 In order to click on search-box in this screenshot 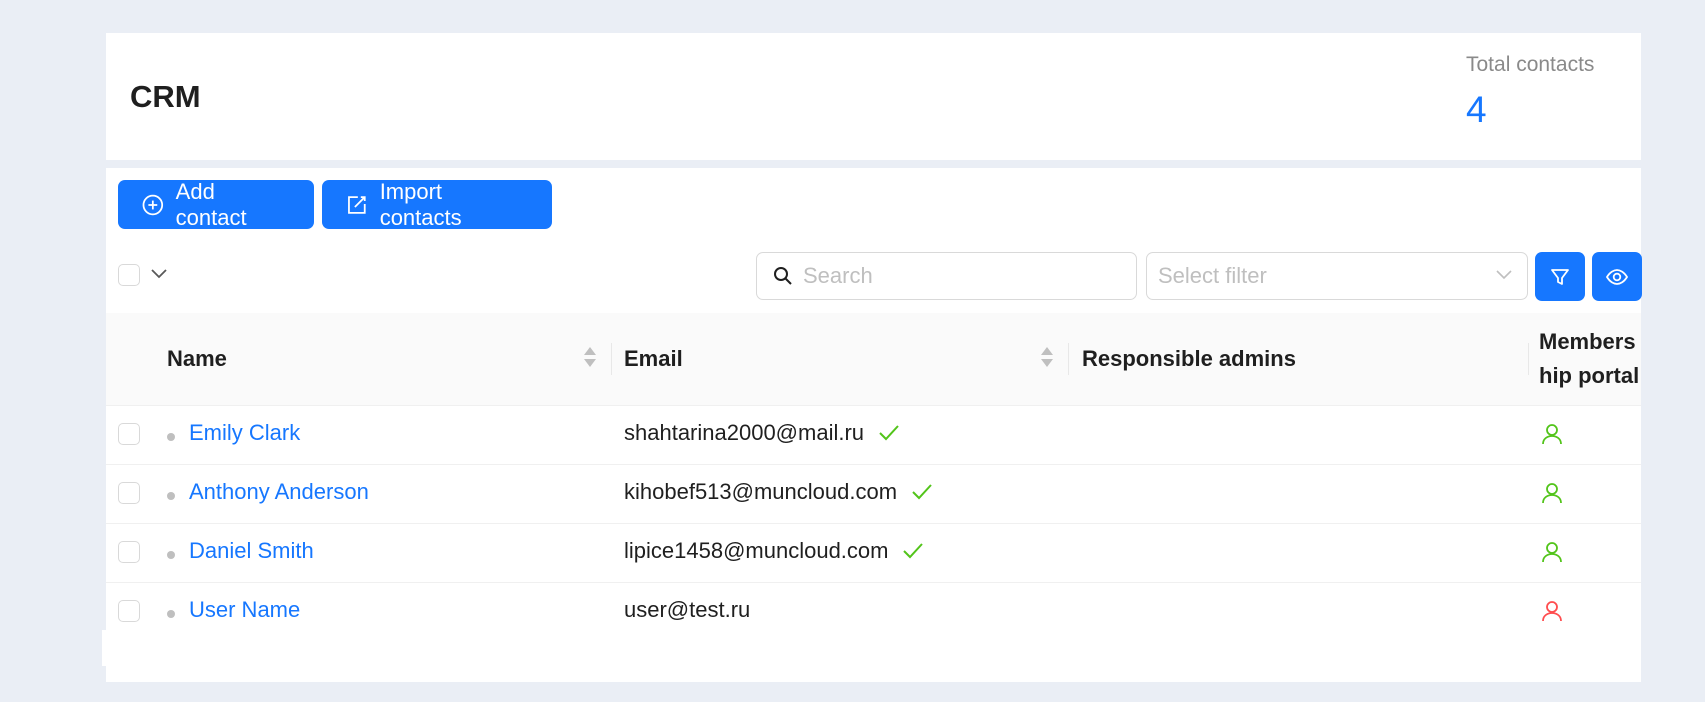, I will do `click(946, 276)`.